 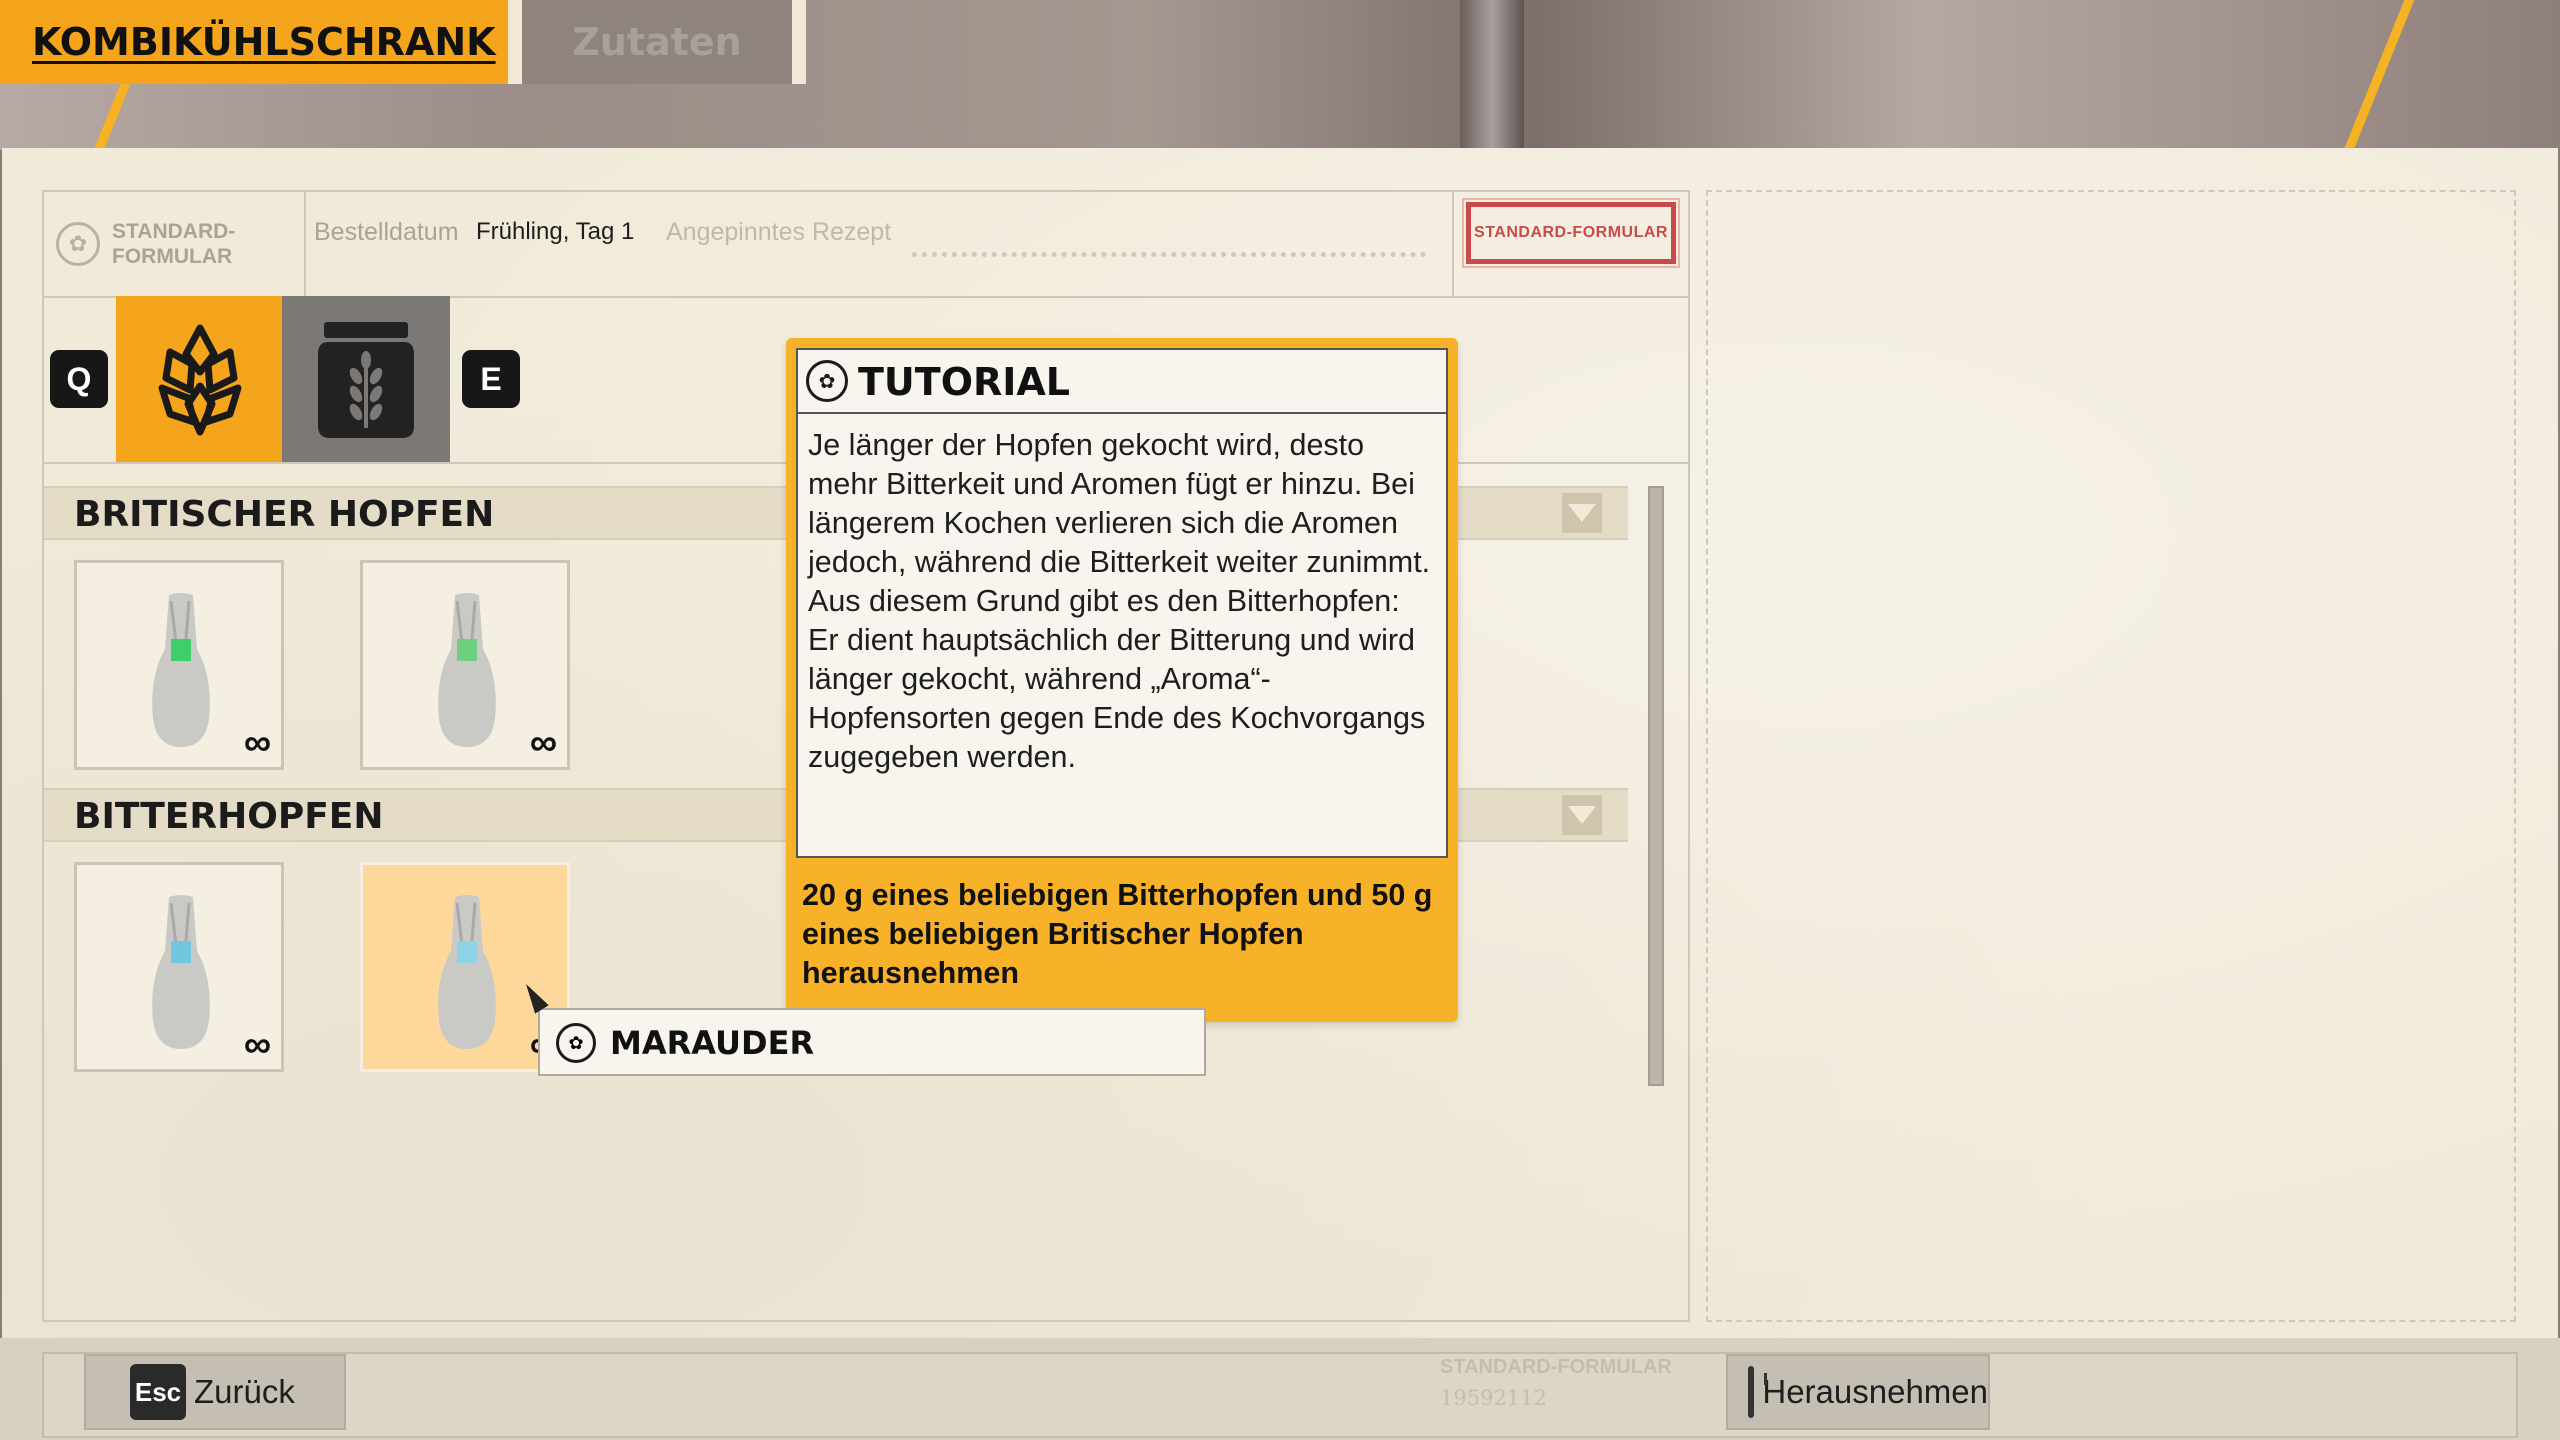 I want to click on order-date-value: Frühling, Tag 1, so click(x=555, y=231).